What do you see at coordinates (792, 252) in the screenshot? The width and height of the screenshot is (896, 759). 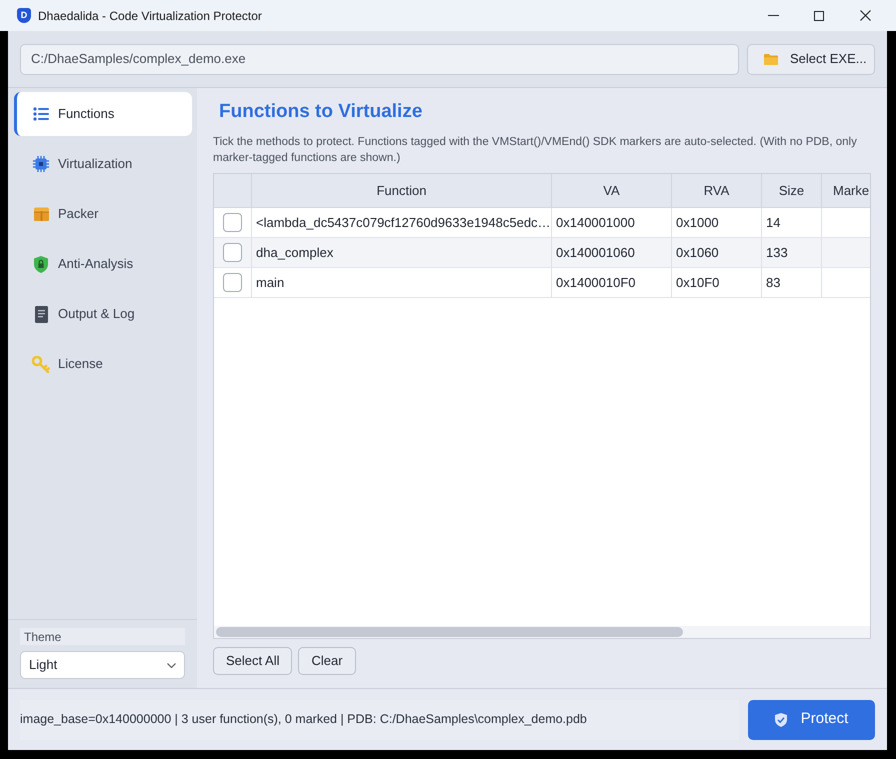 I see `table-cell: 133` at bounding box center [792, 252].